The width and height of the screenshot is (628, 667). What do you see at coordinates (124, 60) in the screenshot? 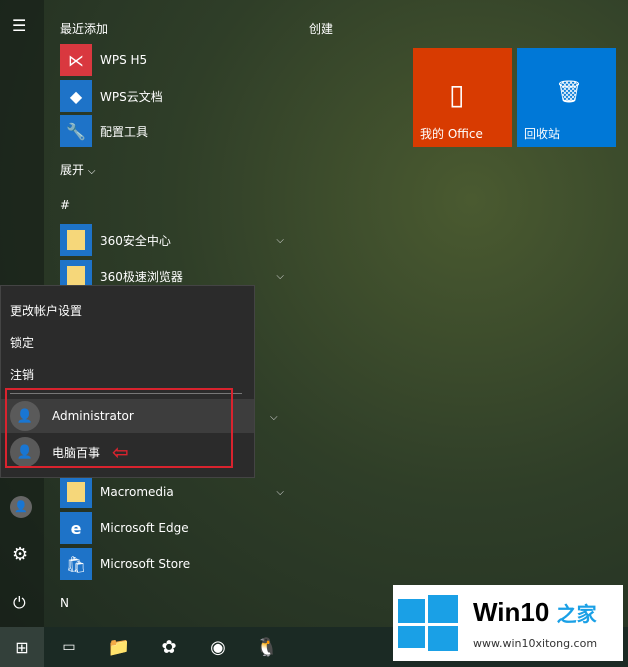
I see `app-label: WPS H5` at bounding box center [124, 60].